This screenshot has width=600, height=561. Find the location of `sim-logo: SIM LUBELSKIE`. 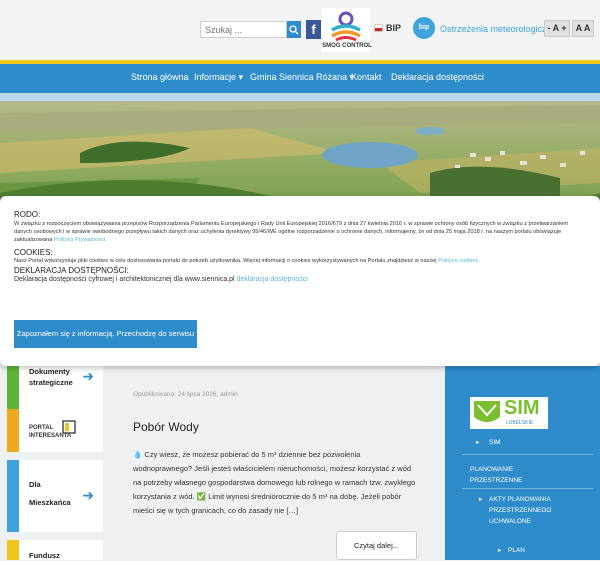

sim-logo: SIM LUBELSKIE is located at coordinates (509, 413).